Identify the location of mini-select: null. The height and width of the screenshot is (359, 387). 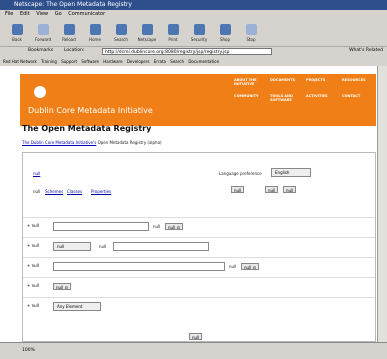
(238, 189).